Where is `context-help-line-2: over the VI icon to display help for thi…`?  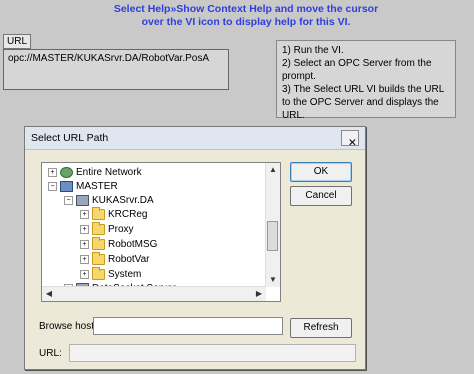
context-help-line-2: over the VI icon to display help for thi… is located at coordinates (246, 22).